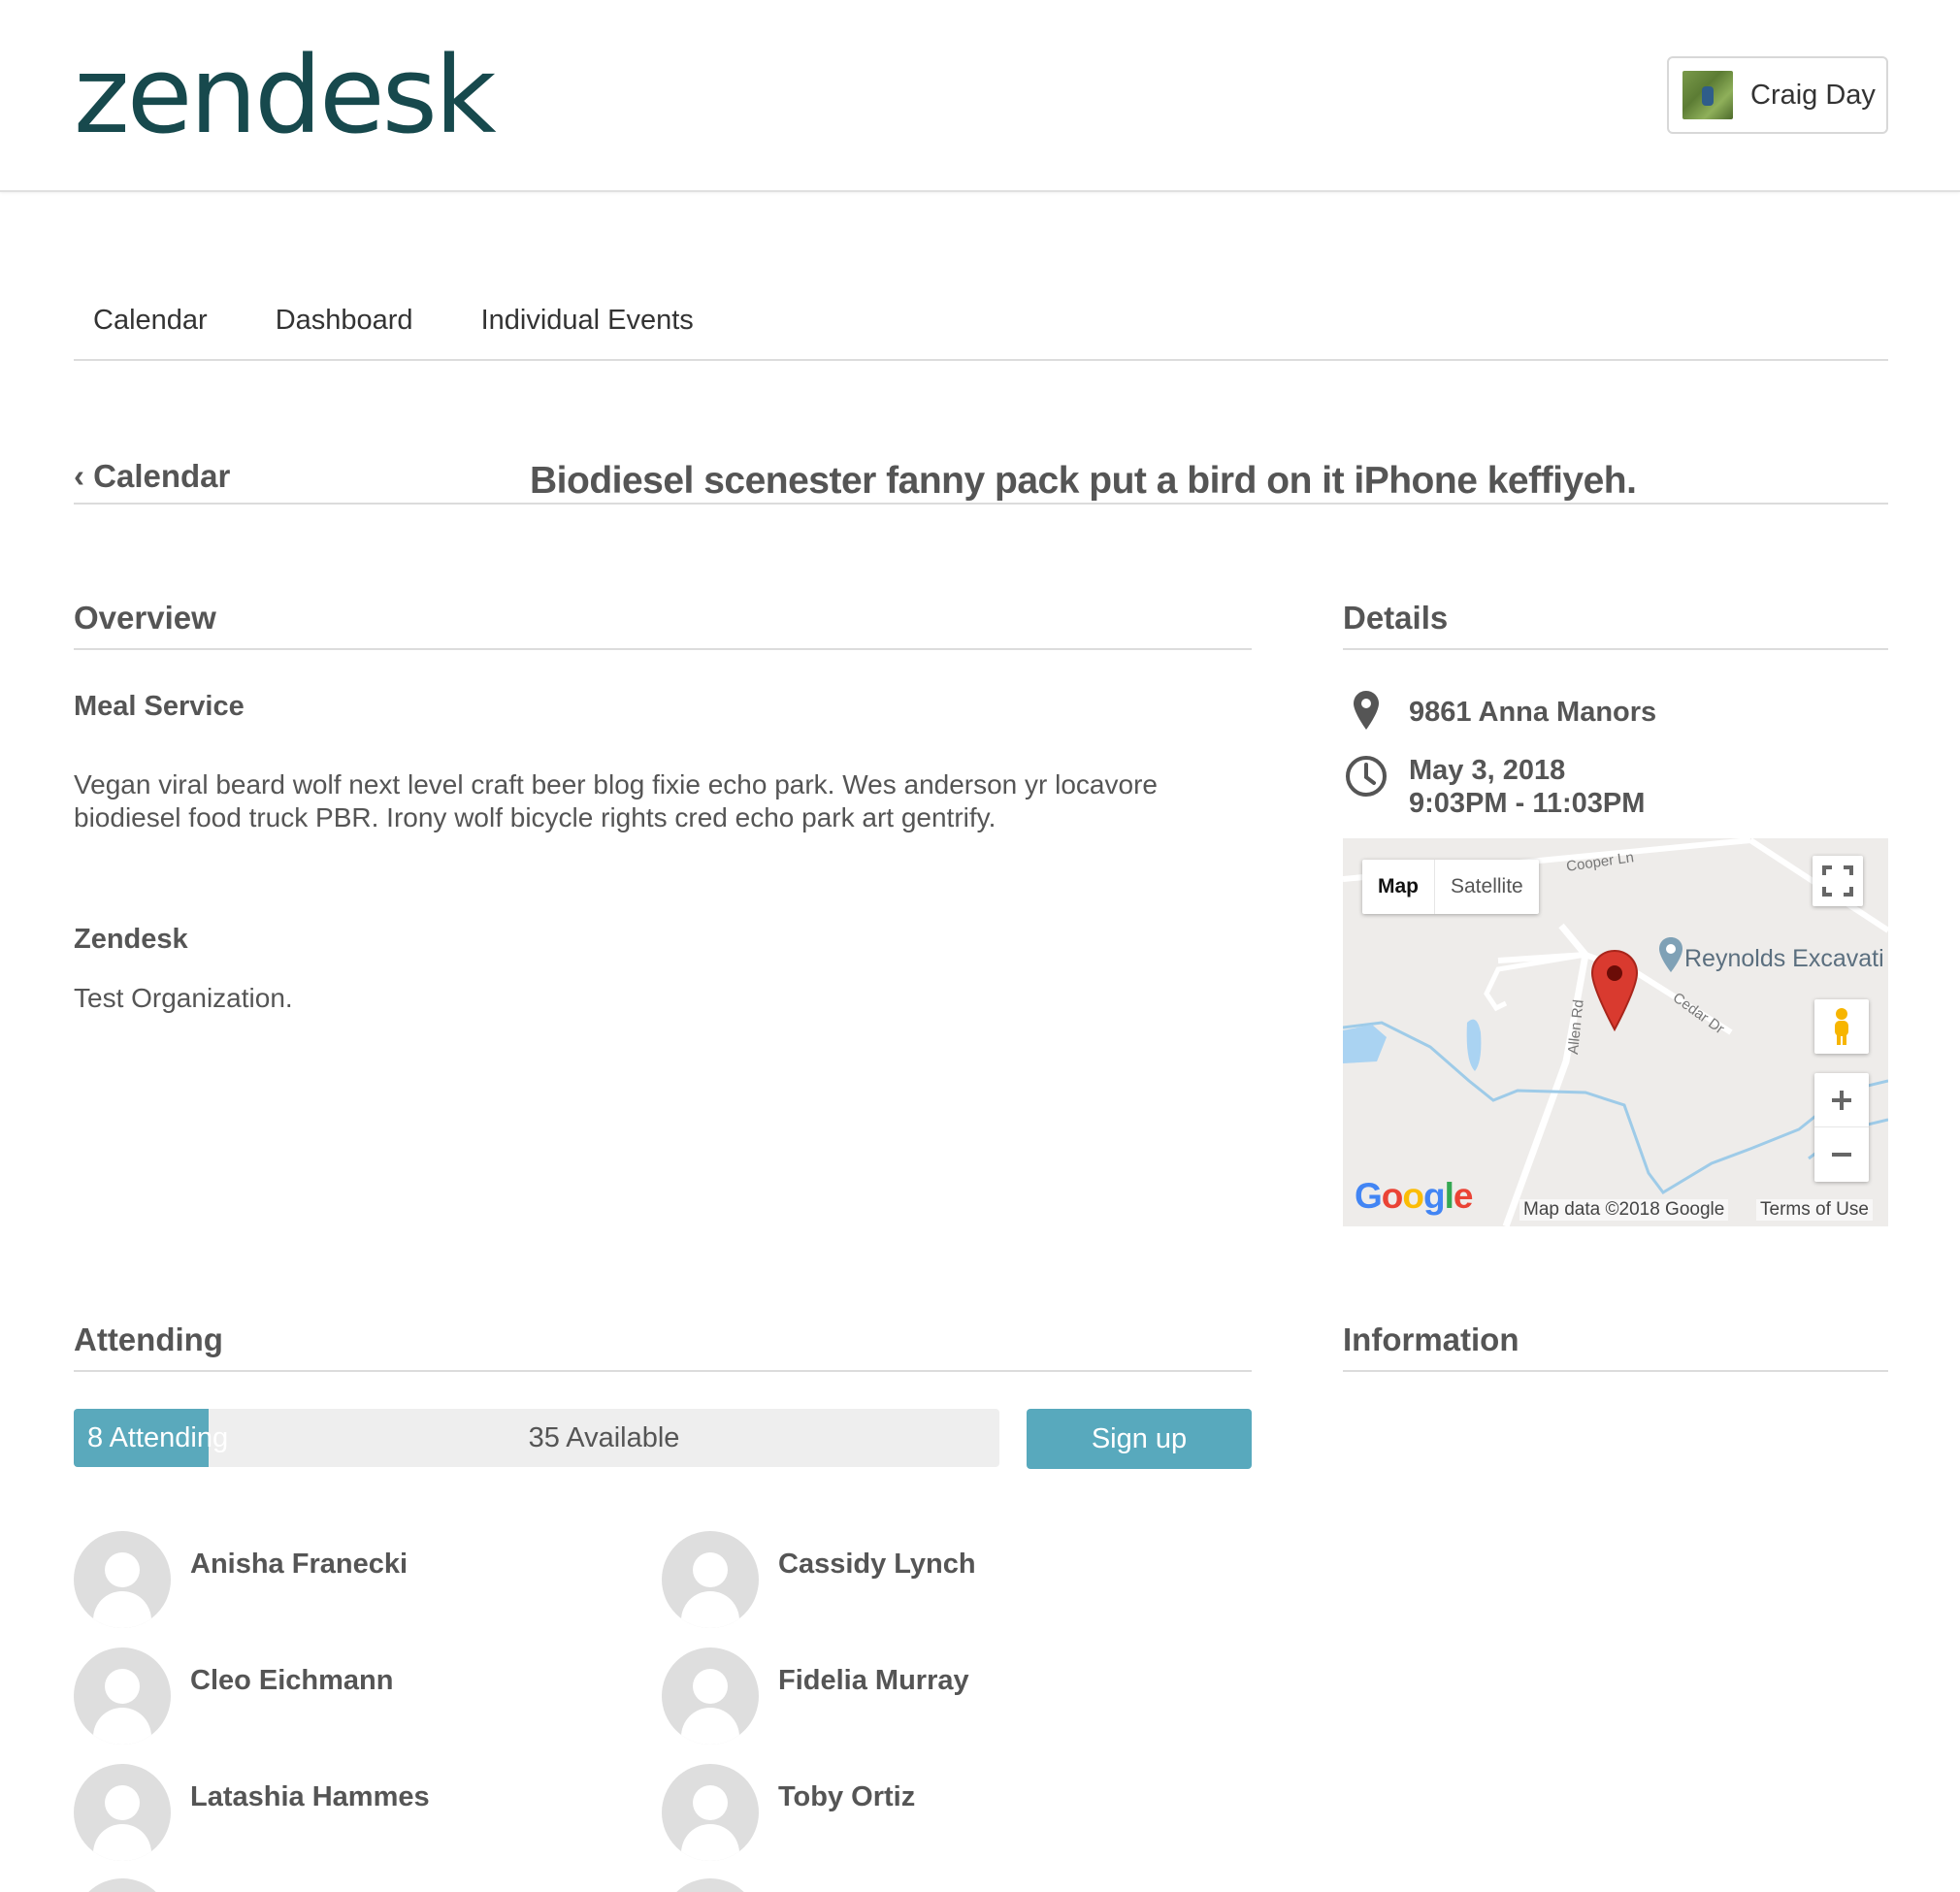 This screenshot has width=1960, height=1892. I want to click on location-pin-icon, so click(1366, 710).